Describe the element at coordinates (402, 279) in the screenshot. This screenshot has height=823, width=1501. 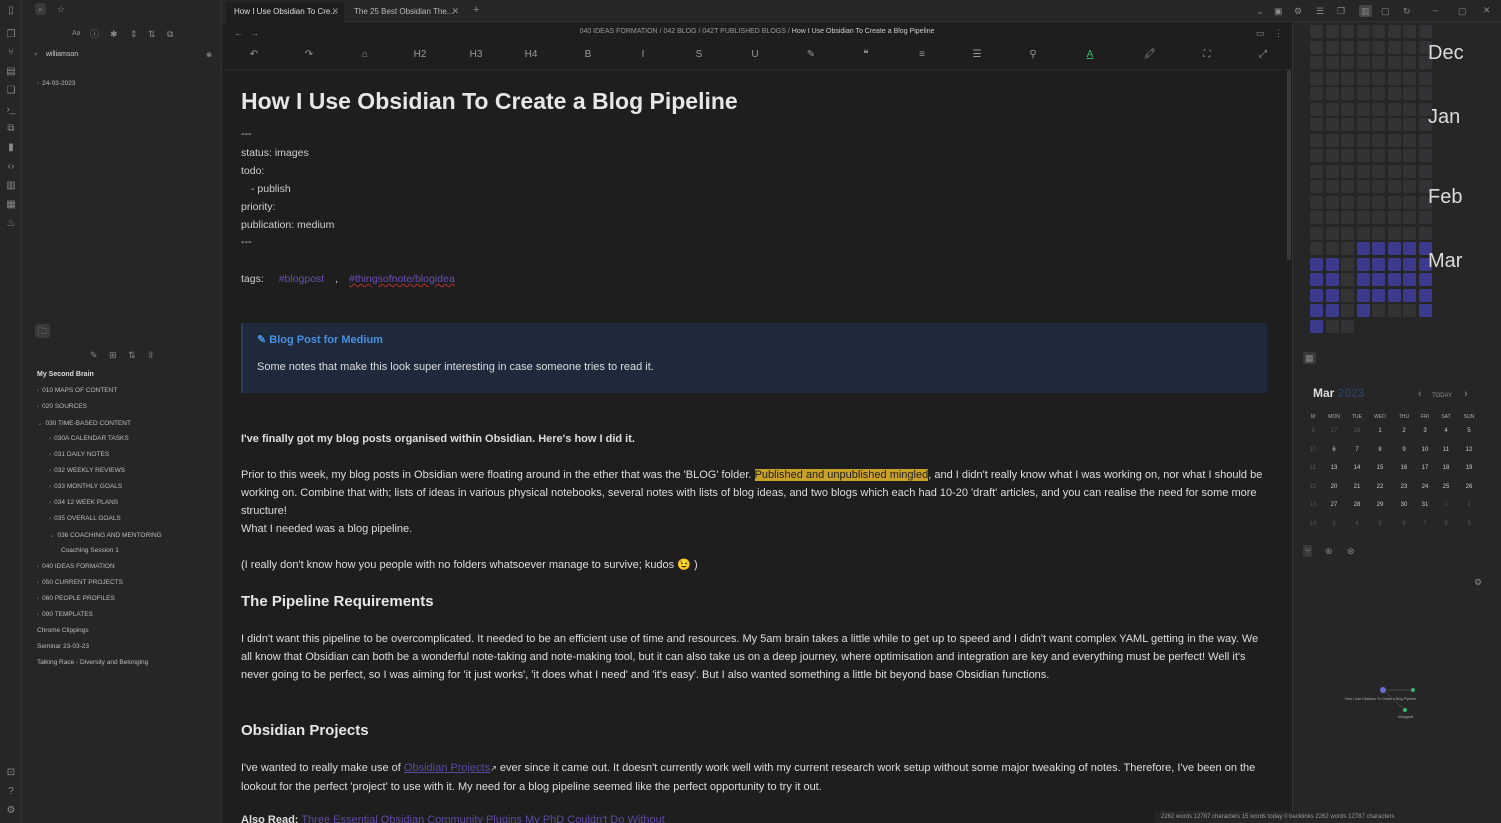
I see `tag-blogidea: #thingsofnote/blogidea` at that location.